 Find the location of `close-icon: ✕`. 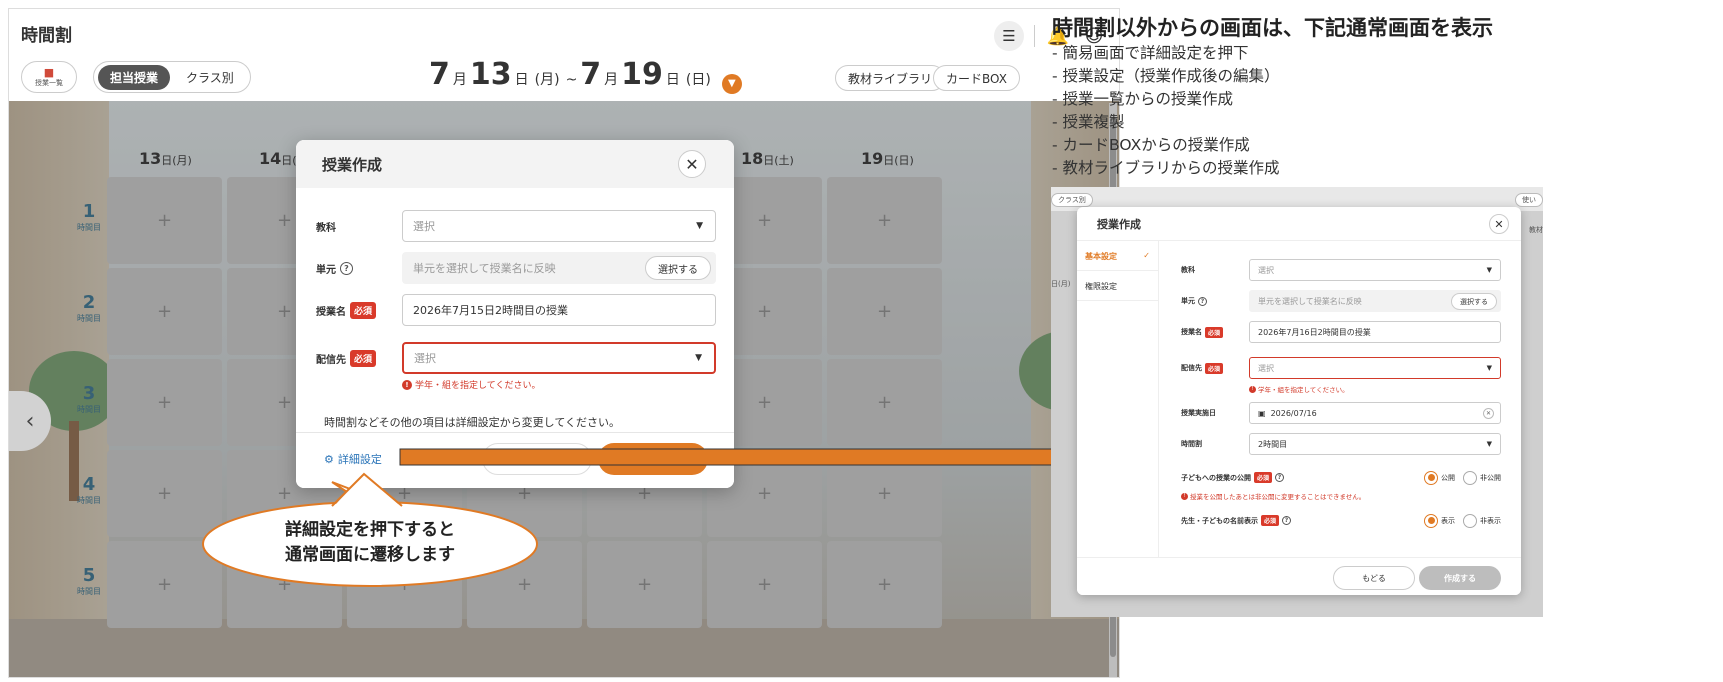

close-icon: ✕ is located at coordinates (1499, 224).